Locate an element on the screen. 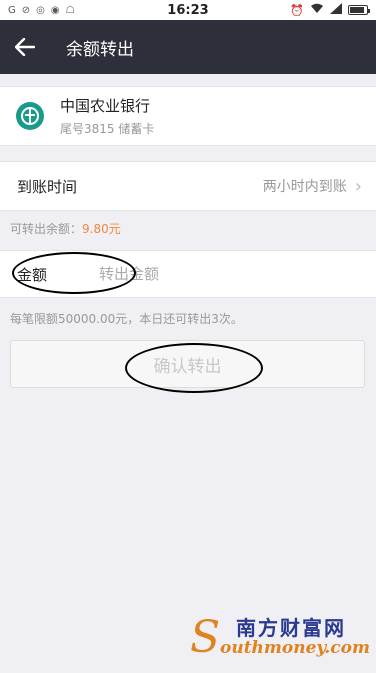  watermark-cn: 南方财富网 is located at coordinates (291, 628).